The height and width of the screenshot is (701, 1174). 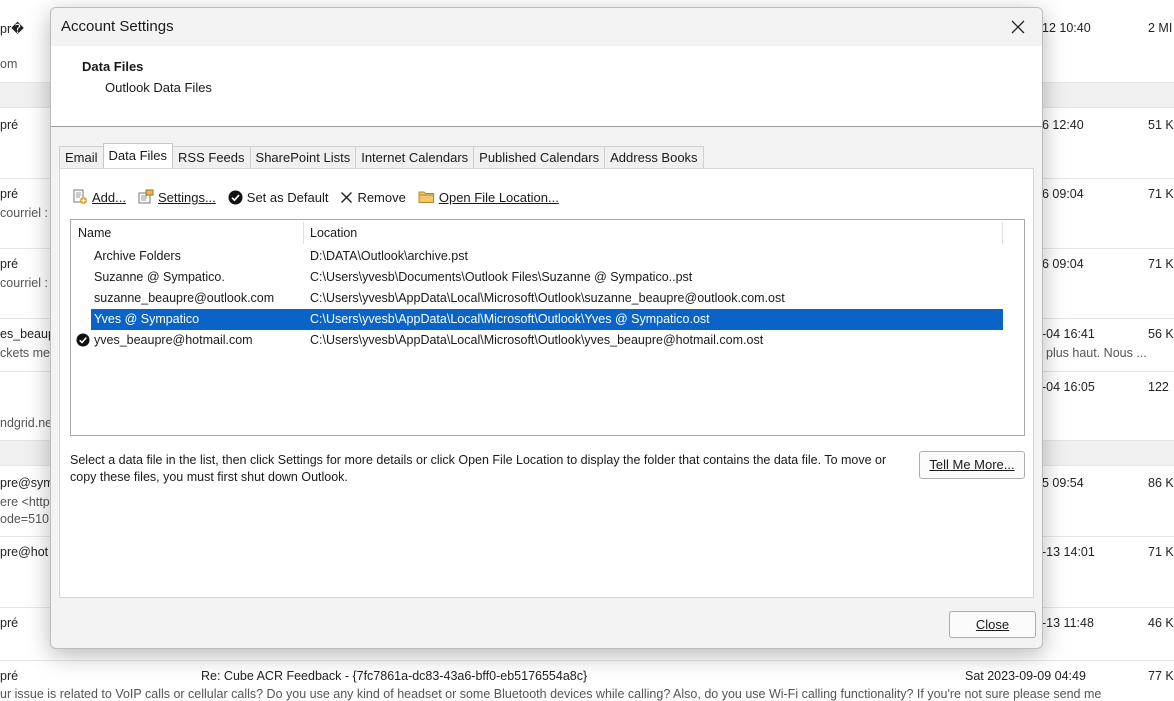 I want to click on close-button: Close, so click(x=992, y=624).